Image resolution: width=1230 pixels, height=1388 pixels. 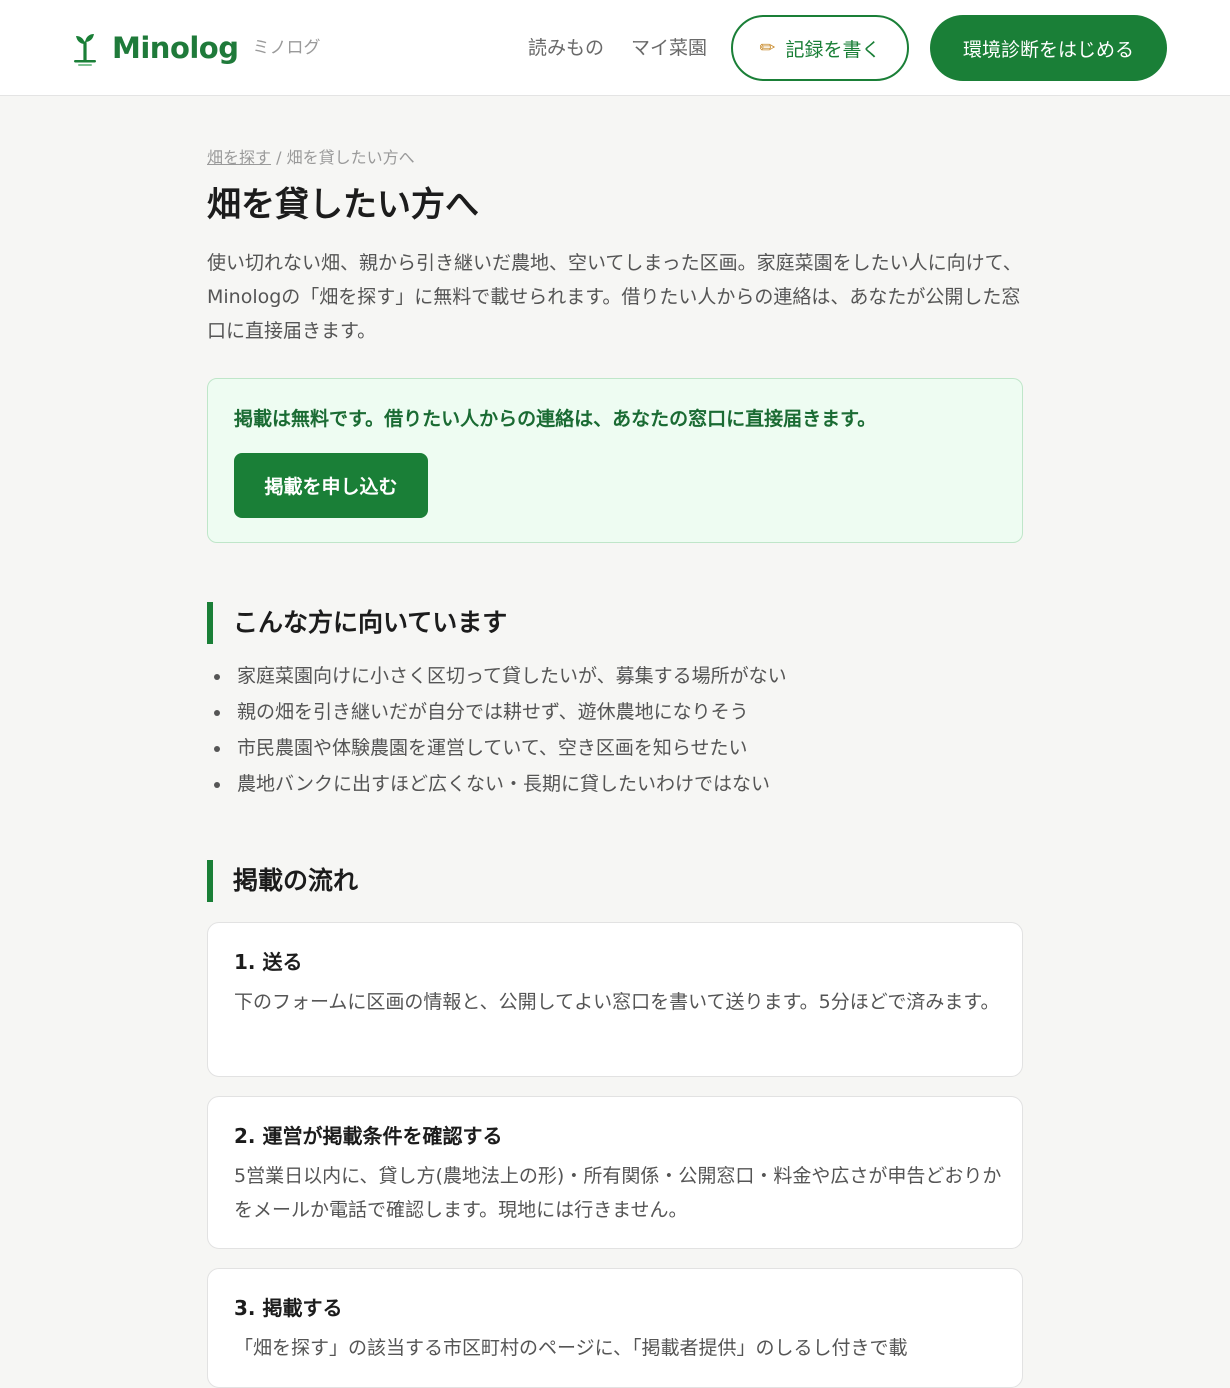 What do you see at coordinates (615, 48) in the screenshot?
I see `site-header: Minolog ミノログ 読みもの マイ菜園 ✏ 記録を書く 環境診断をはじめる` at bounding box center [615, 48].